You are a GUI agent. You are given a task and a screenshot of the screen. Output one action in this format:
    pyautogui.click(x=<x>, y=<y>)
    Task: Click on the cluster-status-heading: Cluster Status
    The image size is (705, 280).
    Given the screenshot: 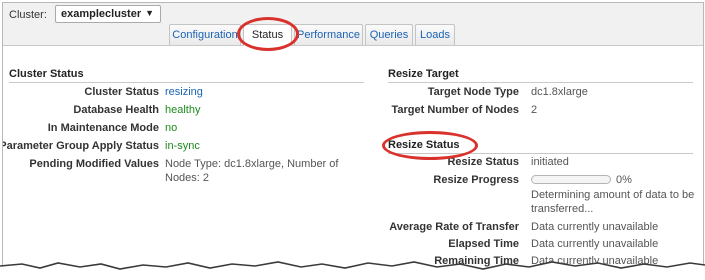 What is the action you would take?
    pyautogui.click(x=46, y=74)
    